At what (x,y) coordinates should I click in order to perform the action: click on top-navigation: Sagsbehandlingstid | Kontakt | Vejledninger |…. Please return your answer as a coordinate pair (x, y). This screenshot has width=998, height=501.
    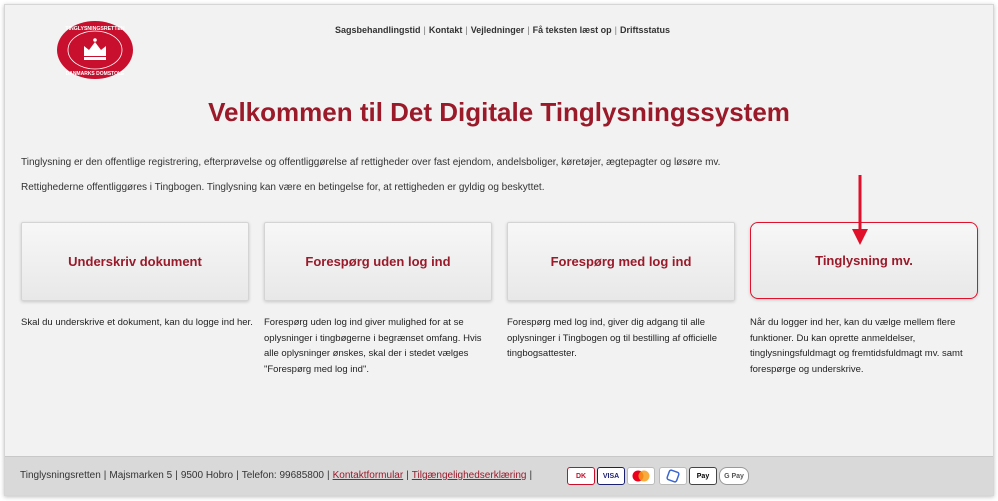
    Looking at the image, I should click on (502, 30).